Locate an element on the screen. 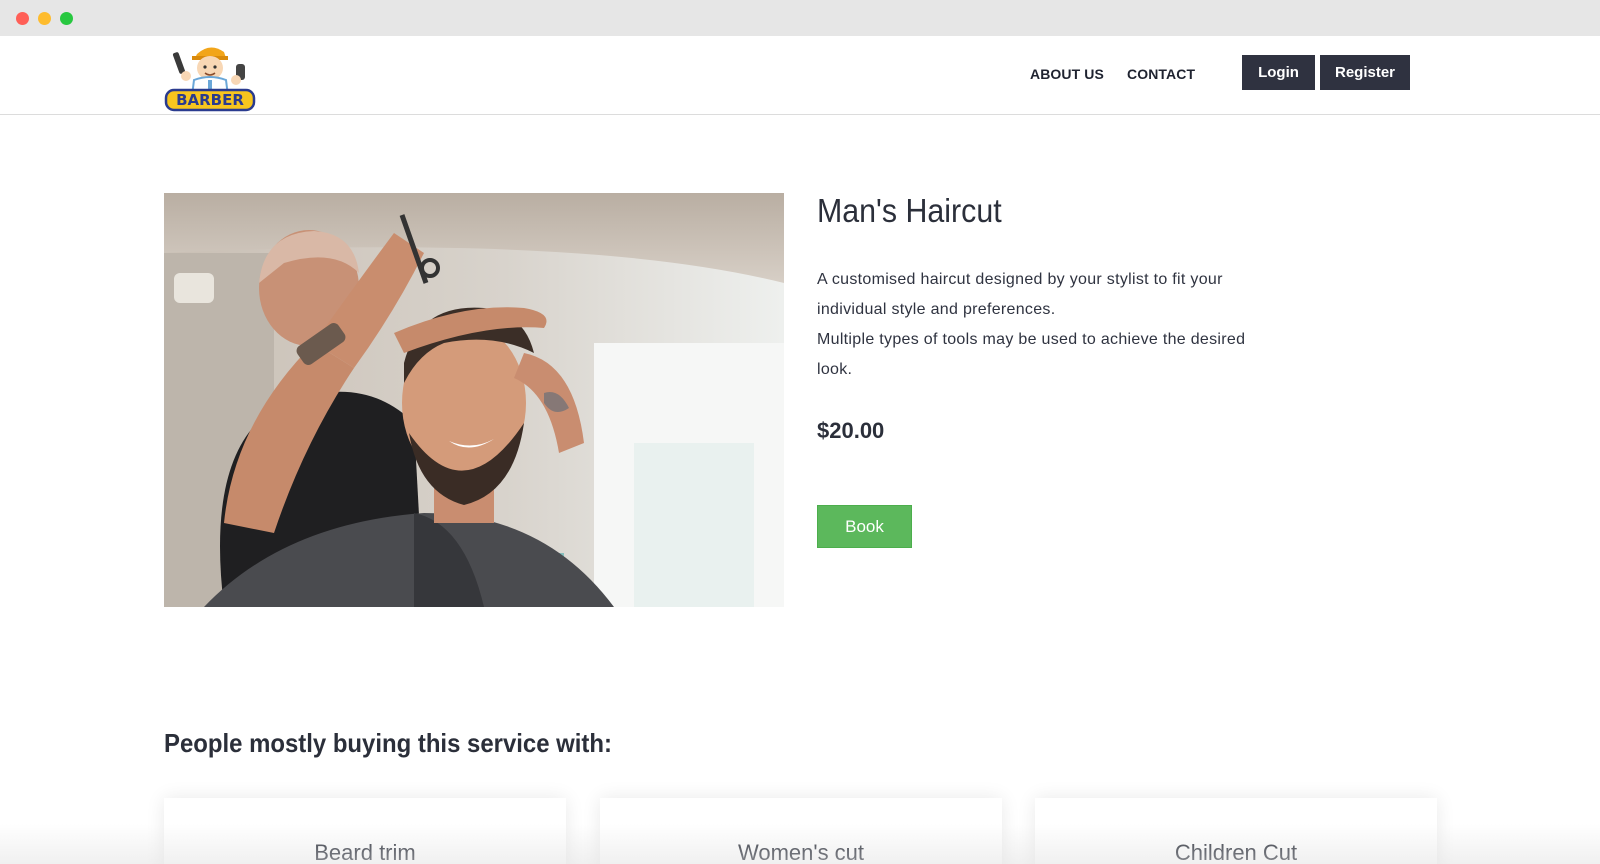 This screenshot has width=1600, height=864. product-title: Man's Haircut is located at coordinates (909, 210).